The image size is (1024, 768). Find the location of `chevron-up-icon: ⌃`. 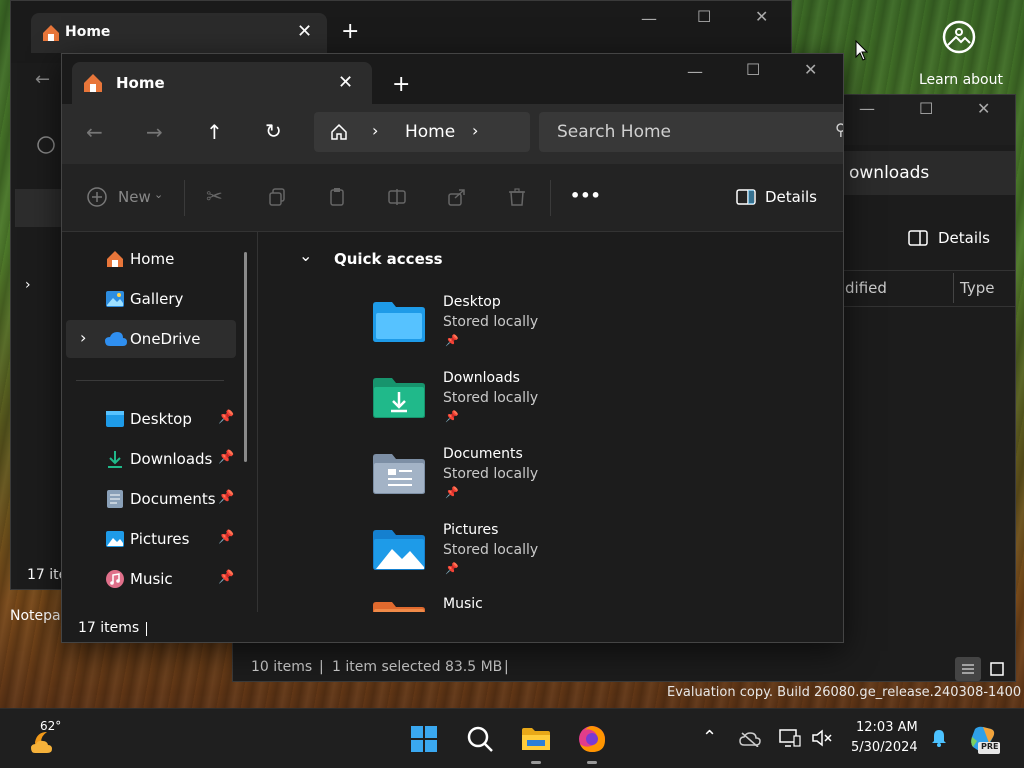

chevron-up-icon: ⌃ is located at coordinates (709, 737).